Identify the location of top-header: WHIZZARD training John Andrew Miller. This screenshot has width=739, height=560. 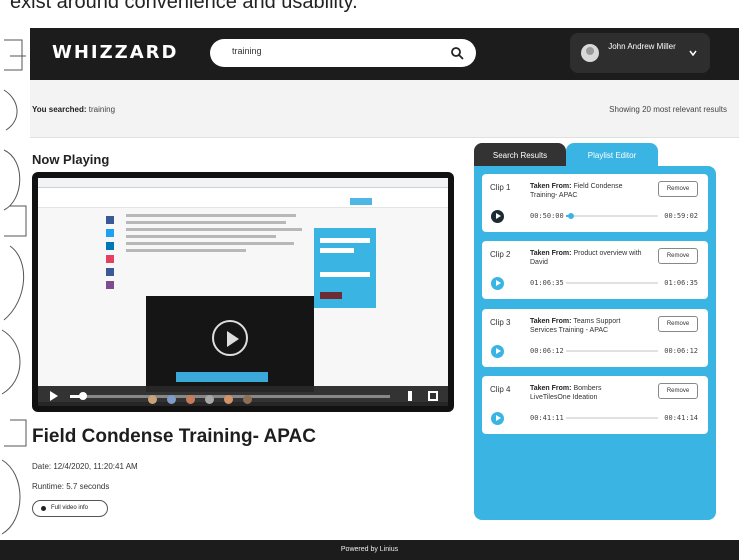
(384, 54).